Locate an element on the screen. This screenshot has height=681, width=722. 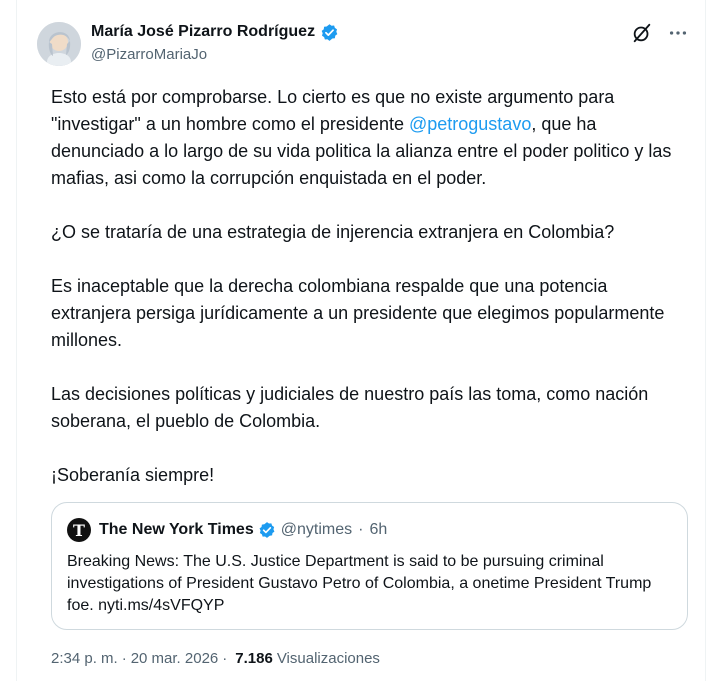
author-name: María José Pizarro Rodríguez is located at coordinates (203, 32).